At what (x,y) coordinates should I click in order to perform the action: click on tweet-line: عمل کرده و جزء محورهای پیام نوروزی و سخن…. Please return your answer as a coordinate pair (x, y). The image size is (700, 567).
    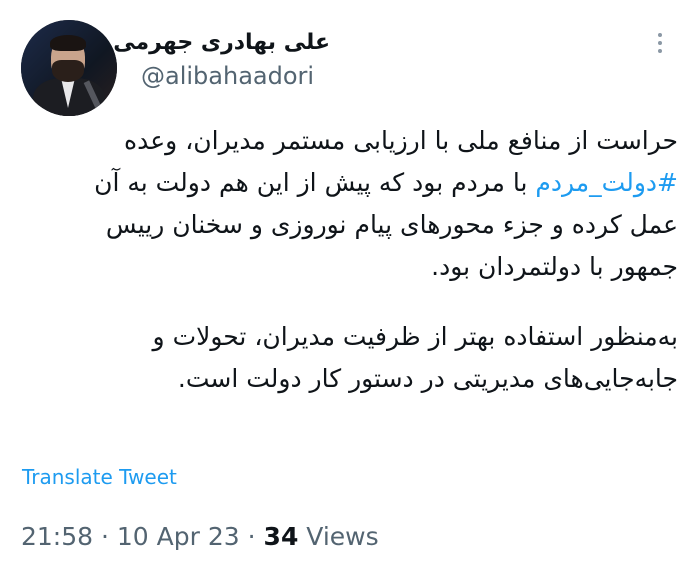
    Looking at the image, I should click on (391, 224).